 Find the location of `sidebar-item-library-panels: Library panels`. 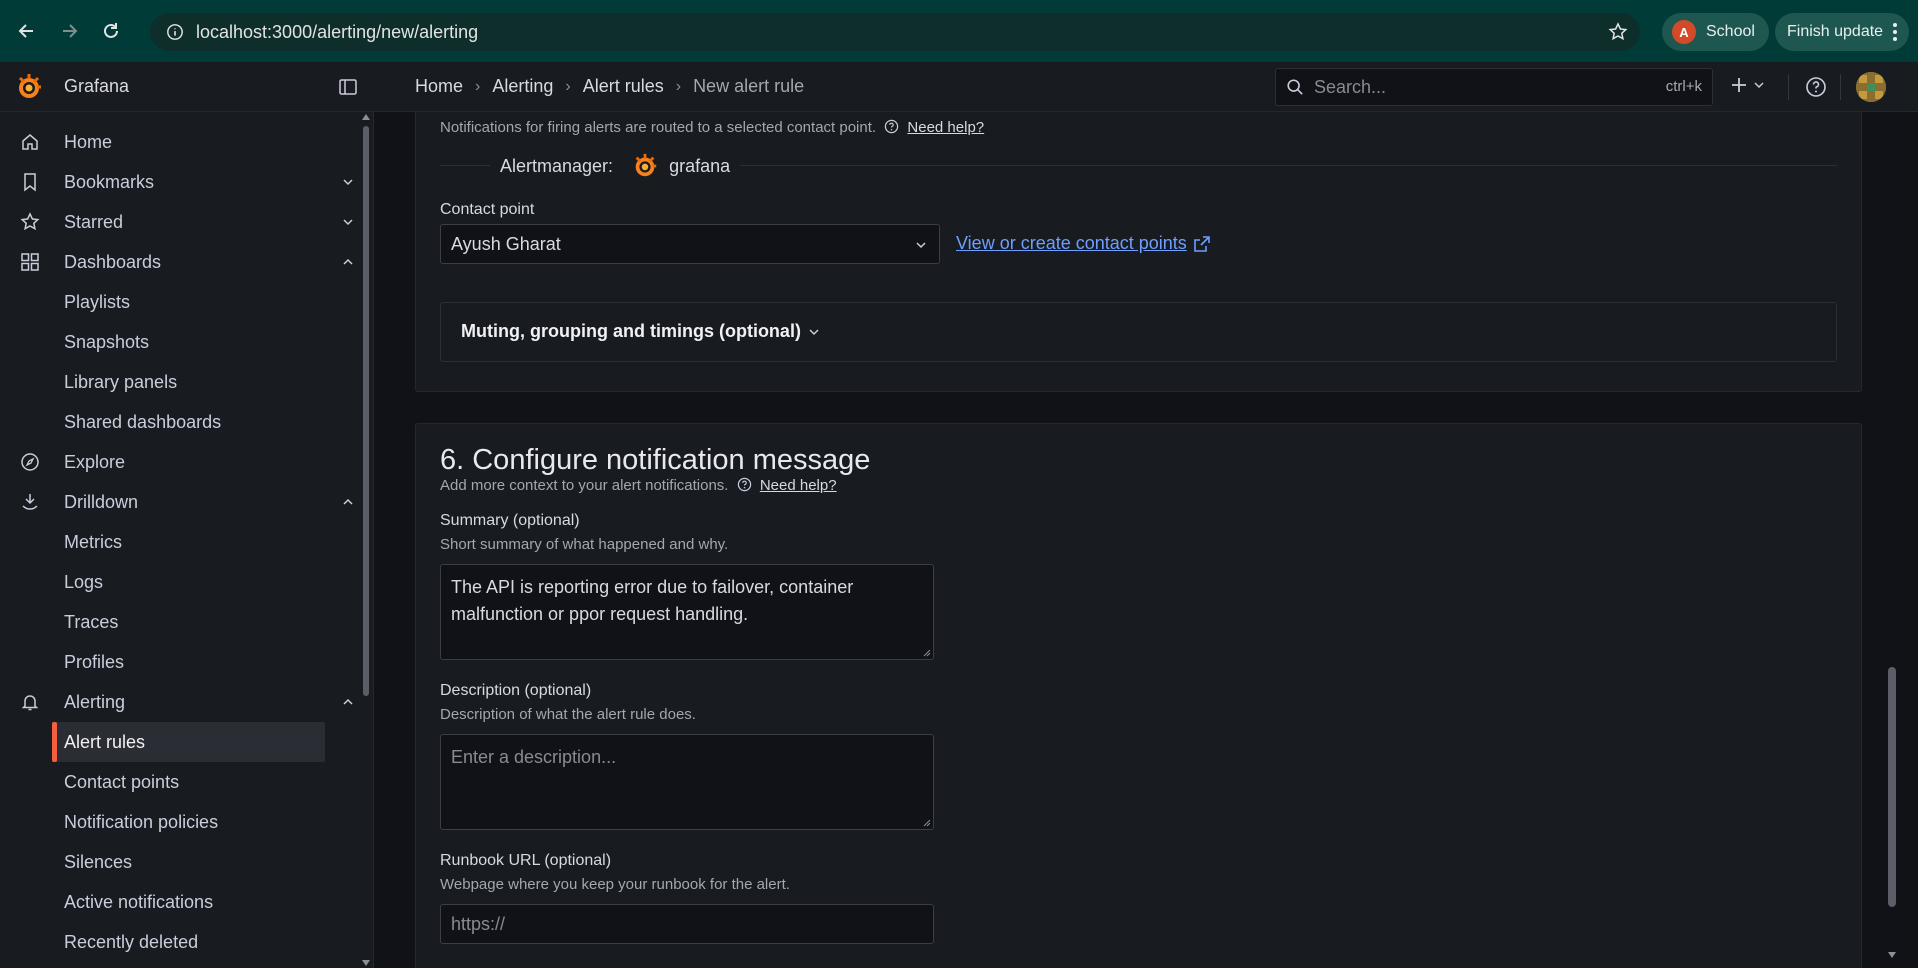

sidebar-item-library-panels: Library panels is located at coordinates (180, 382).